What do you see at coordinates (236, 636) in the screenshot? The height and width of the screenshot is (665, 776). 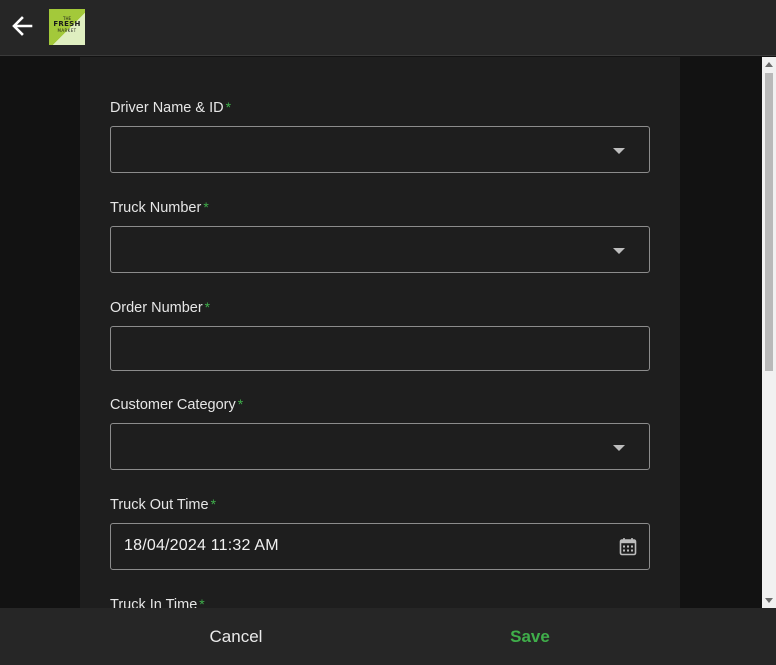 I see `cancel-button: Cancel` at bounding box center [236, 636].